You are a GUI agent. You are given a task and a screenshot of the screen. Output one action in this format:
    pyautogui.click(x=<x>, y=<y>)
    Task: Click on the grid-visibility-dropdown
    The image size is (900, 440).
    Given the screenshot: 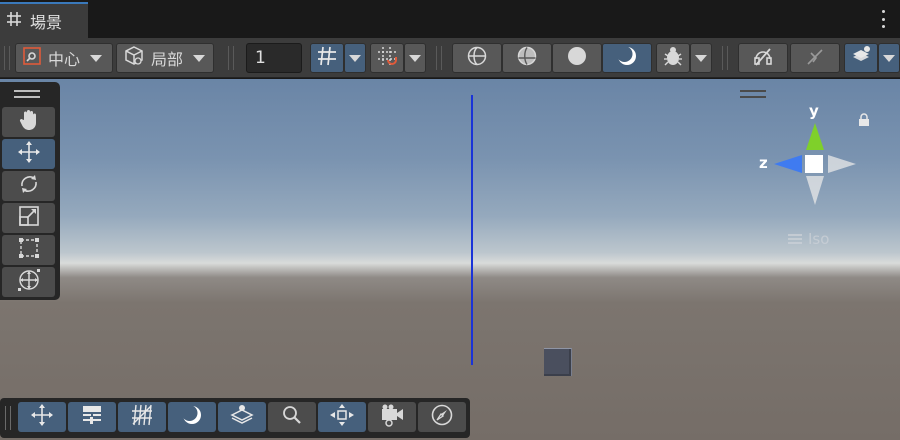 What is the action you would take?
    pyautogui.click(x=355, y=58)
    